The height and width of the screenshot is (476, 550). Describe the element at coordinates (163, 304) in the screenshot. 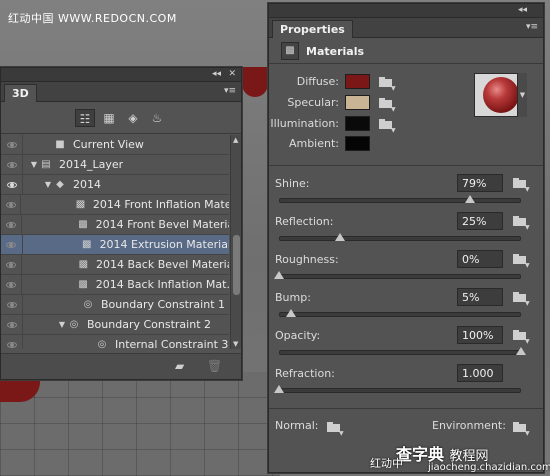

I see `layer-label: Boundary Constraint 1` at that location.